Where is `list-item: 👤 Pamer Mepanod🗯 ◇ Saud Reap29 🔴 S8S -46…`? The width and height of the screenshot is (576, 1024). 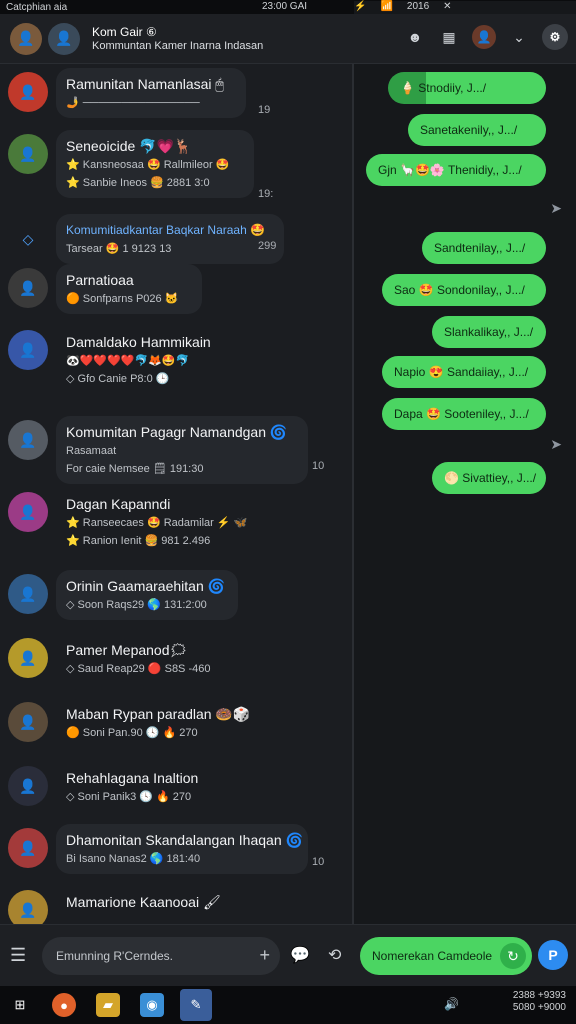
list-item: 👤 Pamer Mepanod🗯 ◇ Saud Reap29 🔴 S8S -46… is located at coordinates (132, 659).